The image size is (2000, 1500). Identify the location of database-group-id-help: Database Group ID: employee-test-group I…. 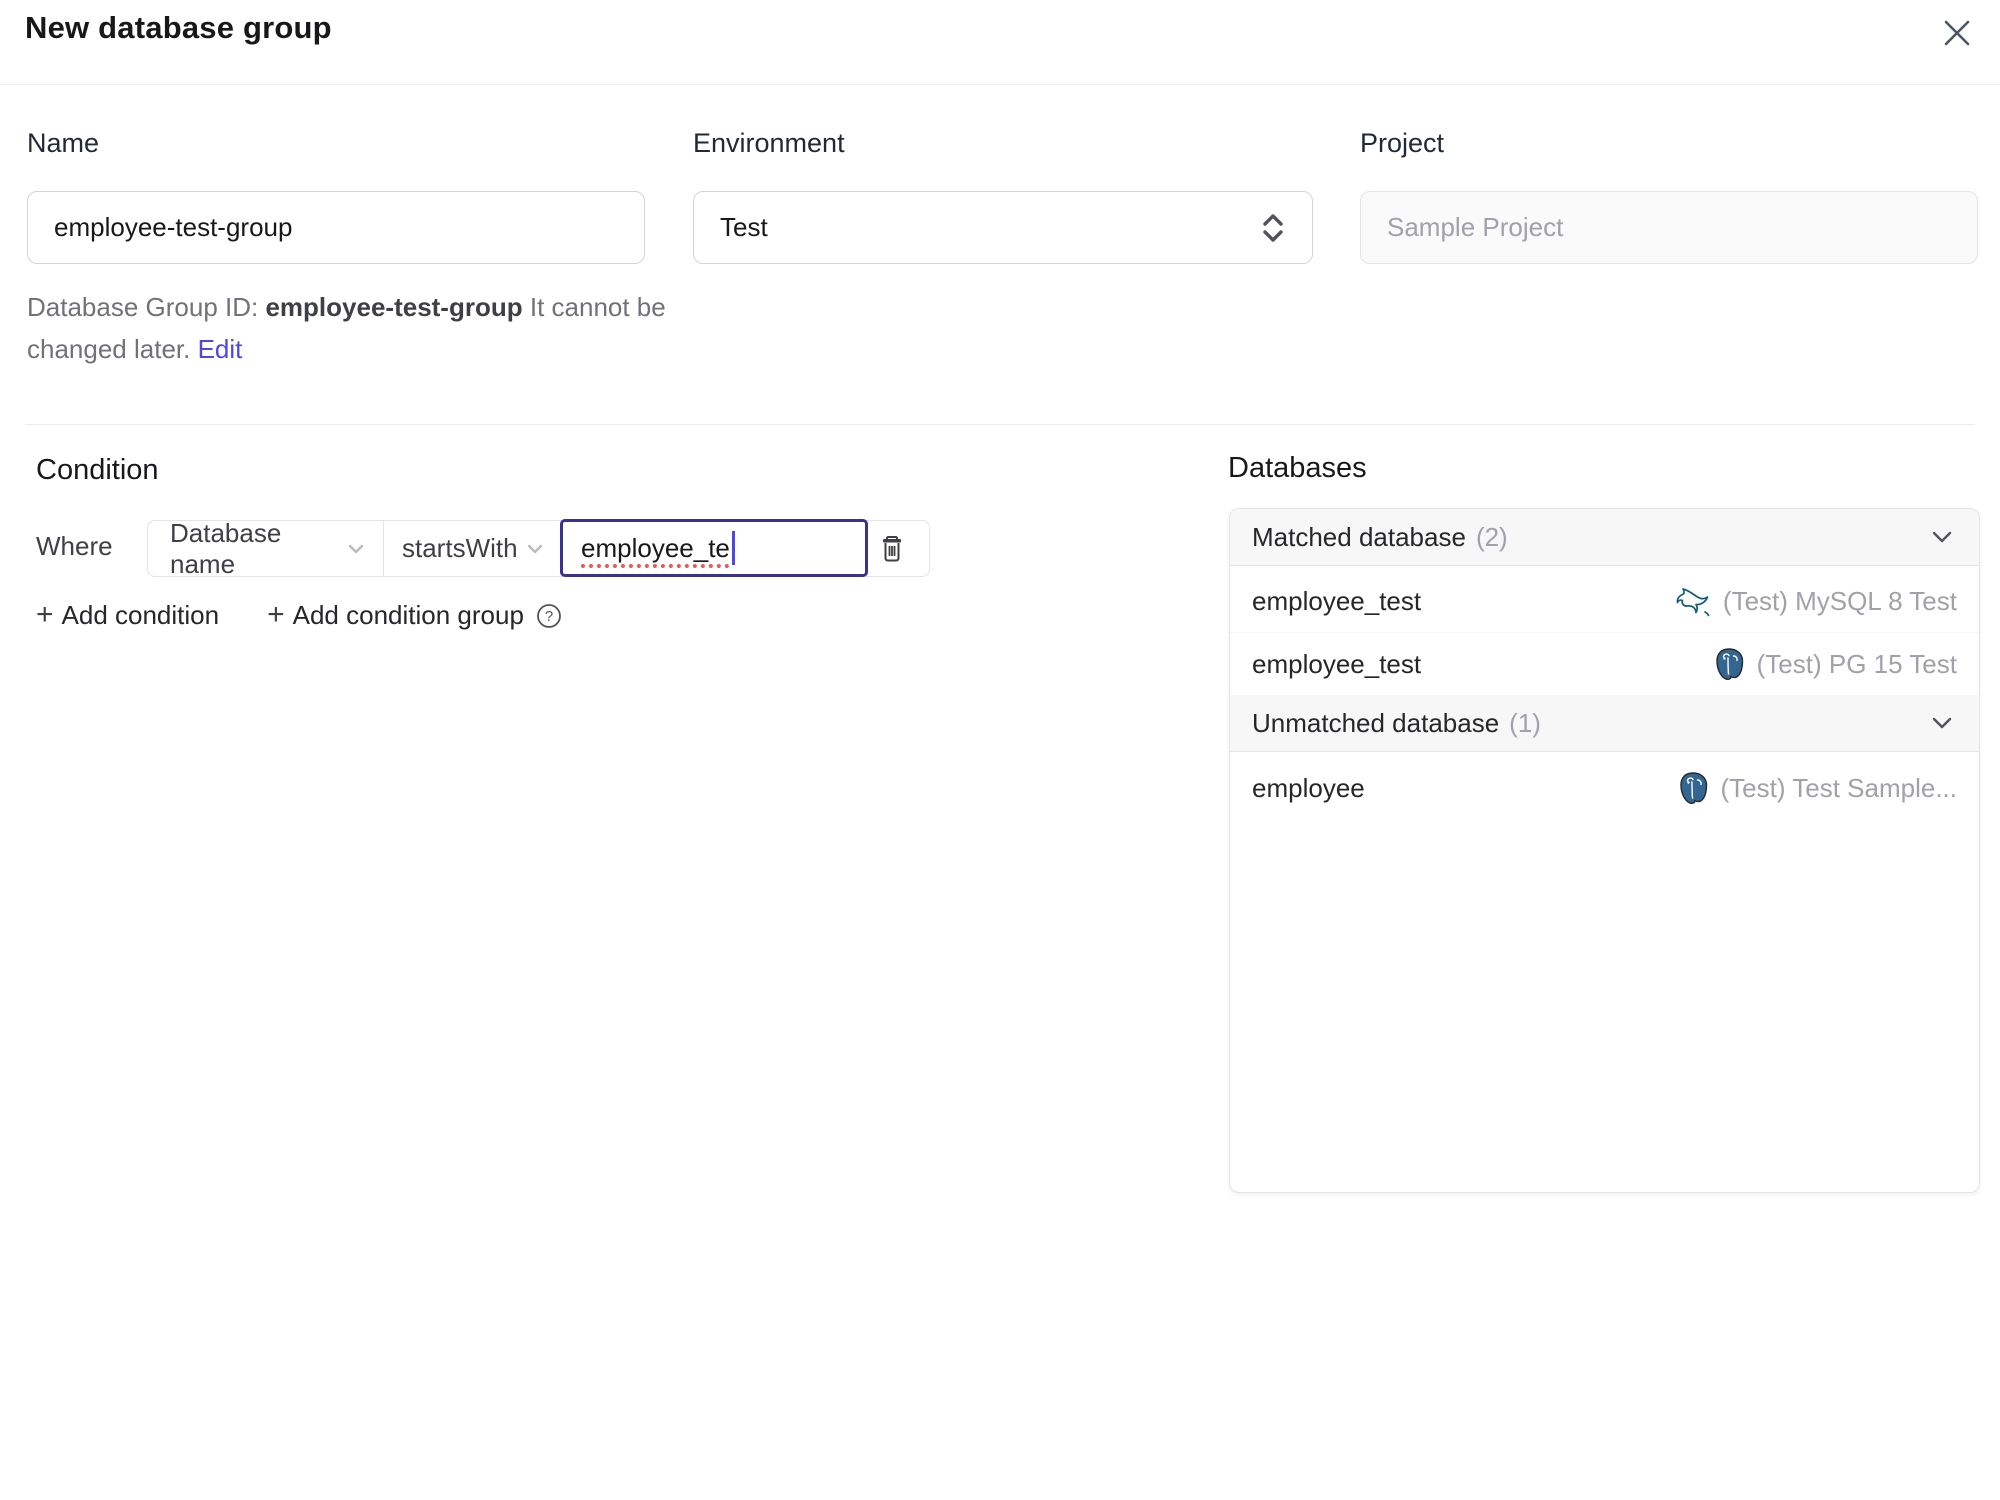
(351, 328).